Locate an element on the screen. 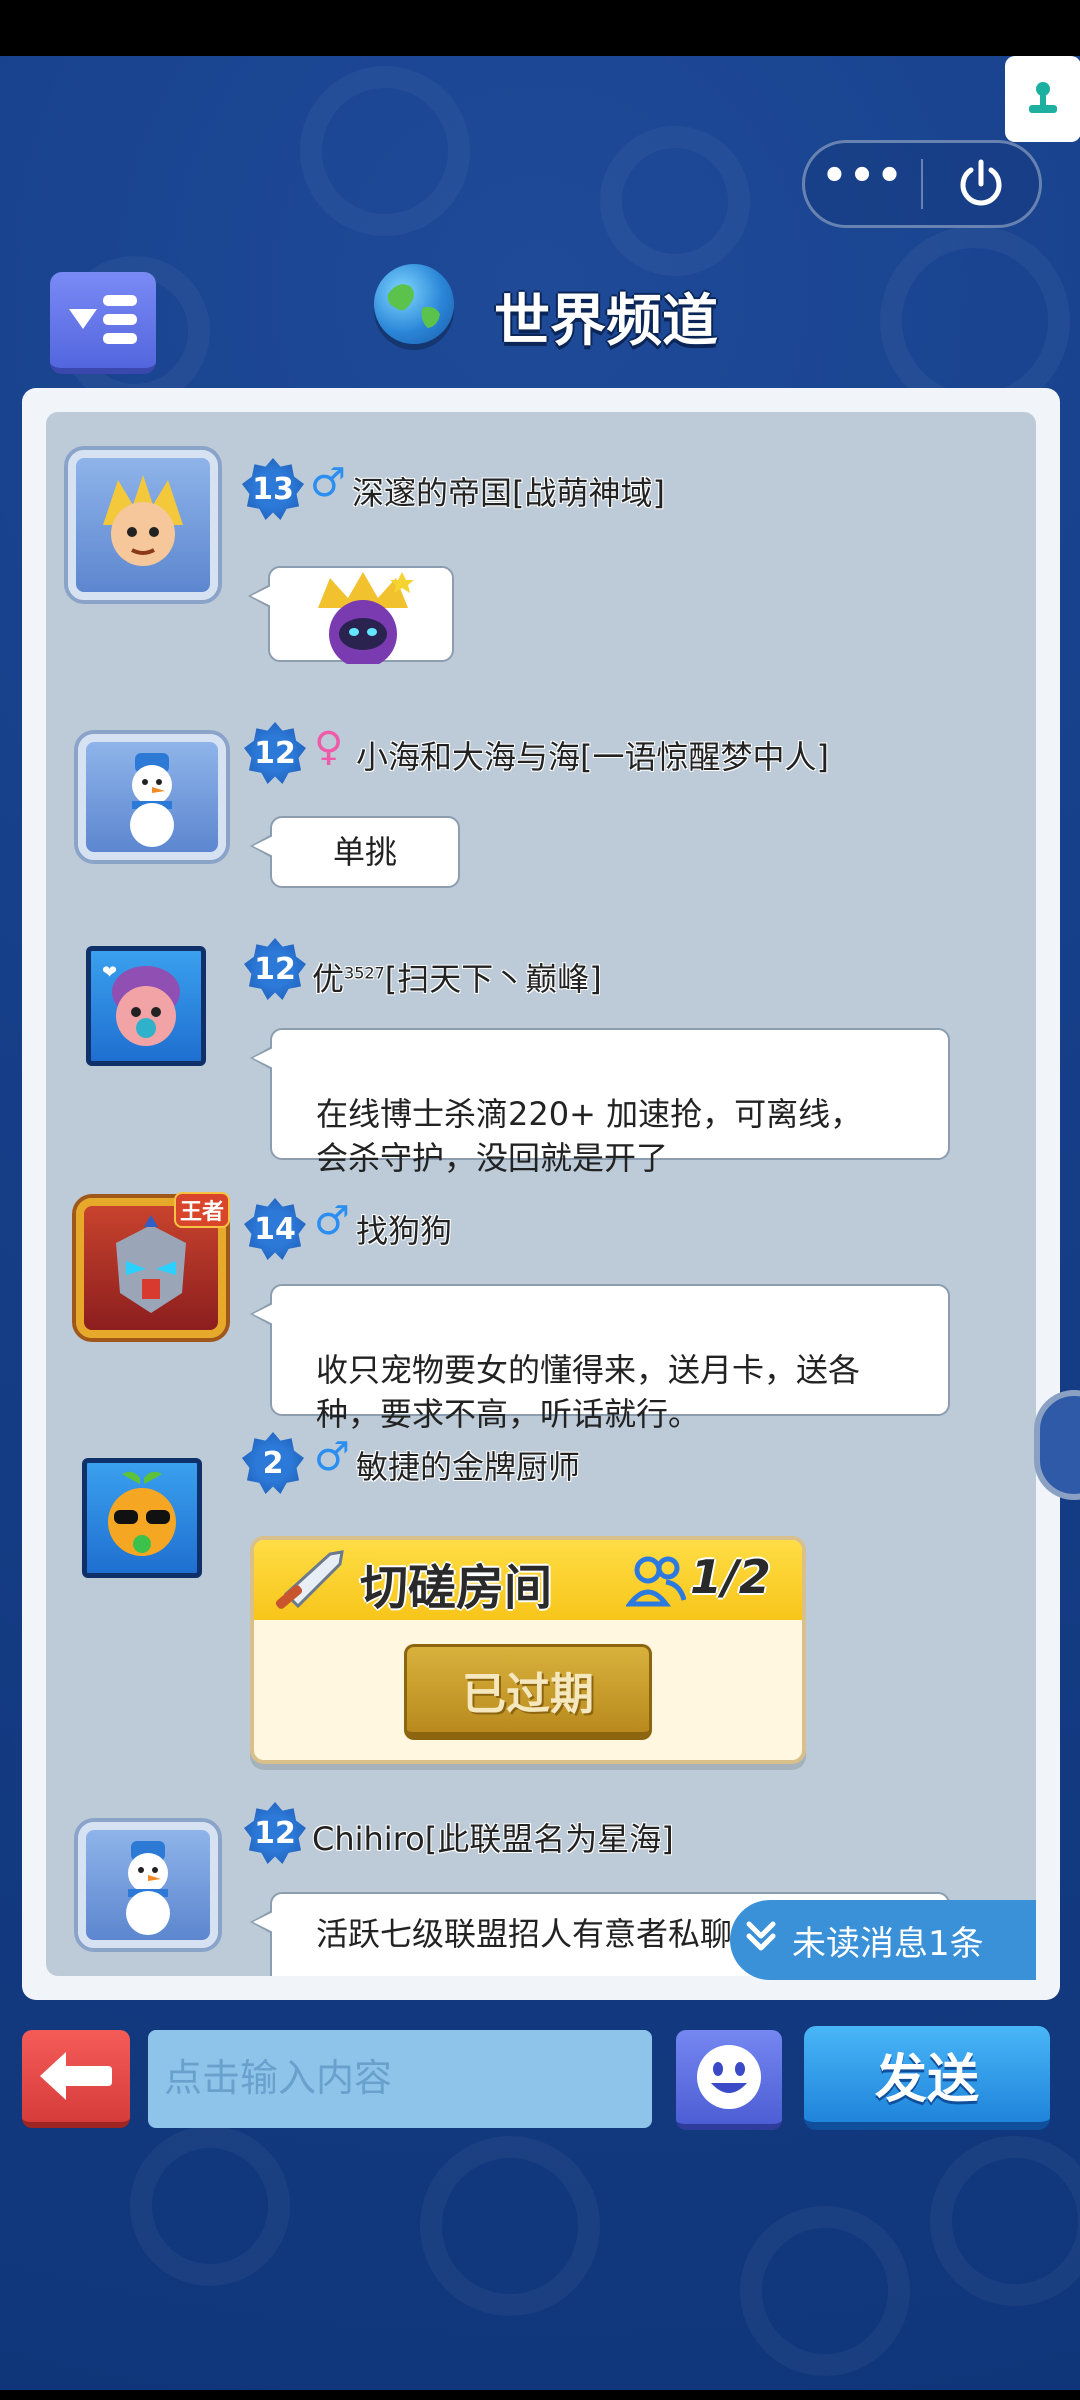  sticker-bubble is located at coordinates (351, 617).